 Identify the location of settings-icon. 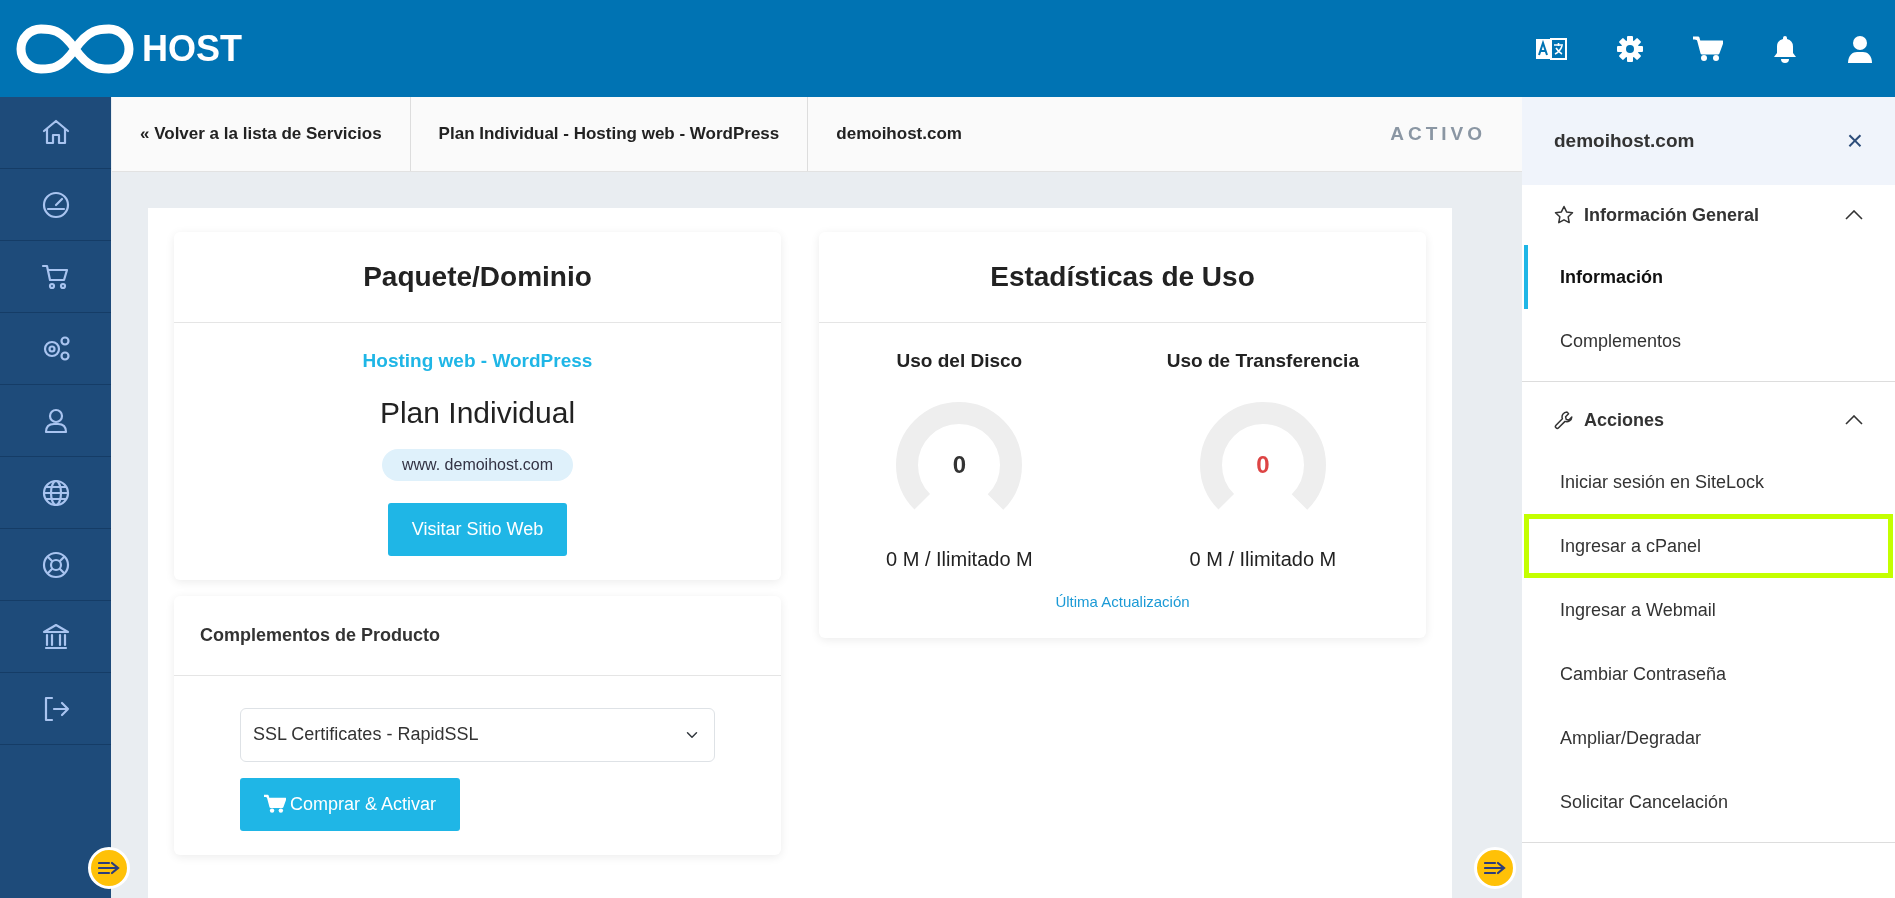
(1630, 48).